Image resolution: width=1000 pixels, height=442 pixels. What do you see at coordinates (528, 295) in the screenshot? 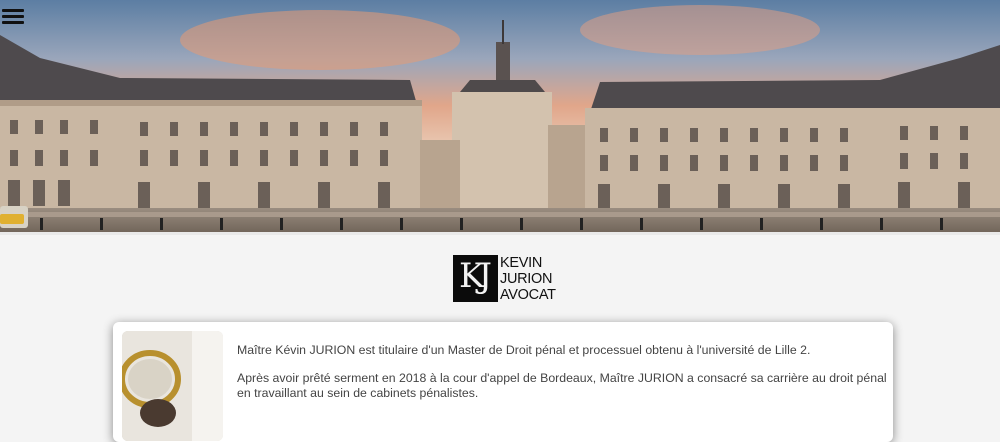
I see `logo-line-profession: AVOCAT` at bounding box center [528, 295].